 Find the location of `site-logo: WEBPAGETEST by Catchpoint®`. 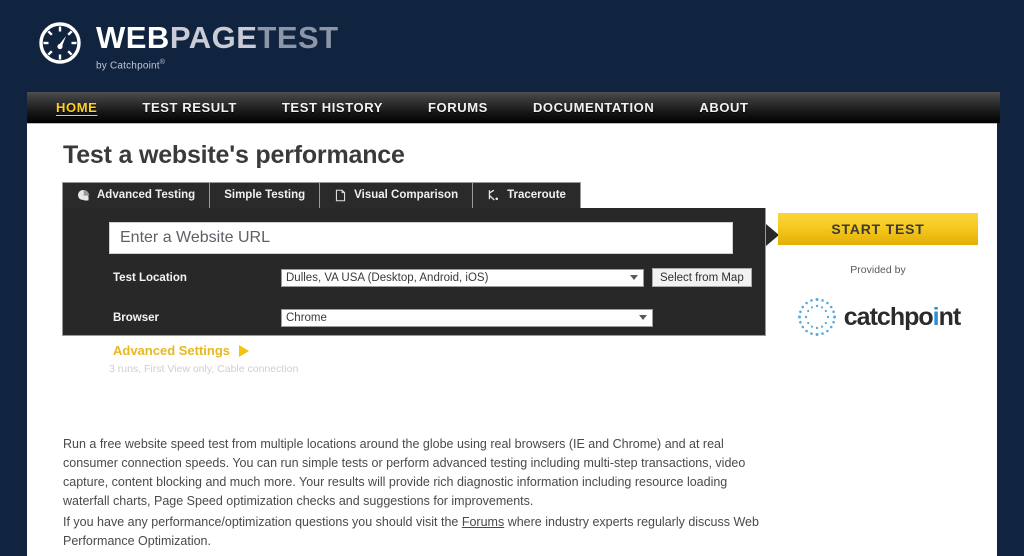

site-logo: WEBPAGETEST by Catchpoint® is located at coordinates (187, 44).